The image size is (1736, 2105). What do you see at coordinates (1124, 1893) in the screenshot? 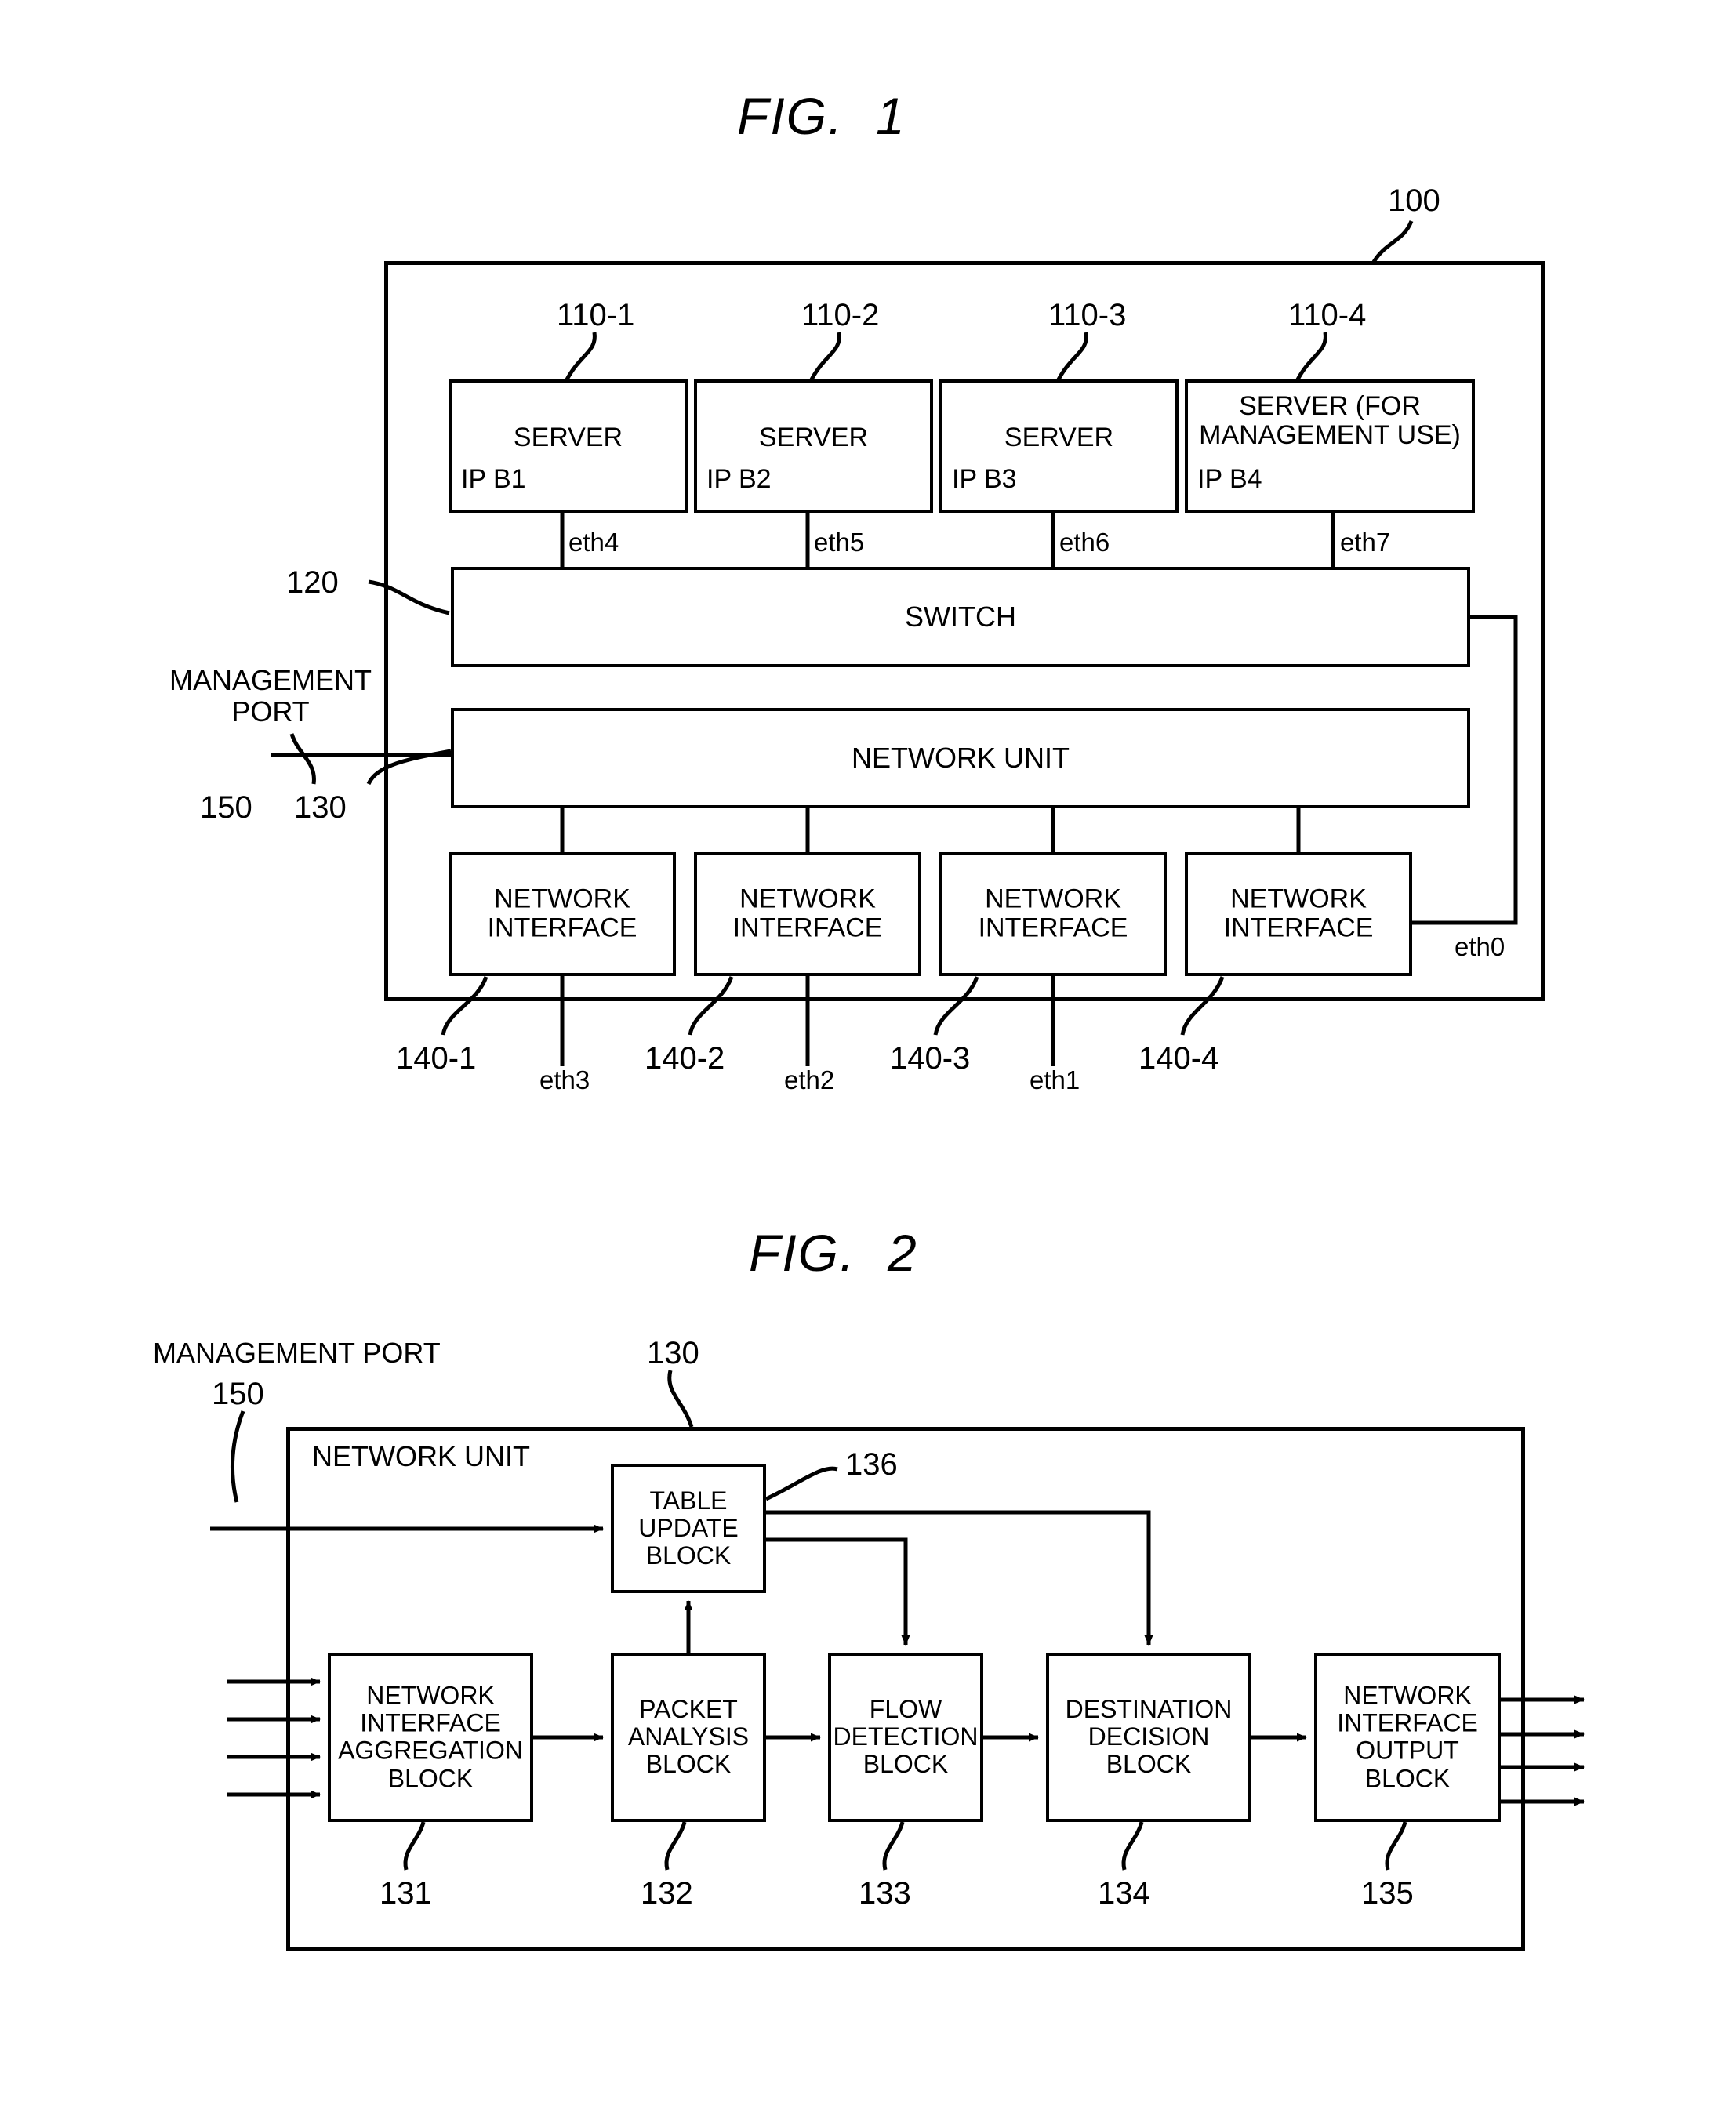
I see `ref-134: 134` at bounding box center [1124, 1893].